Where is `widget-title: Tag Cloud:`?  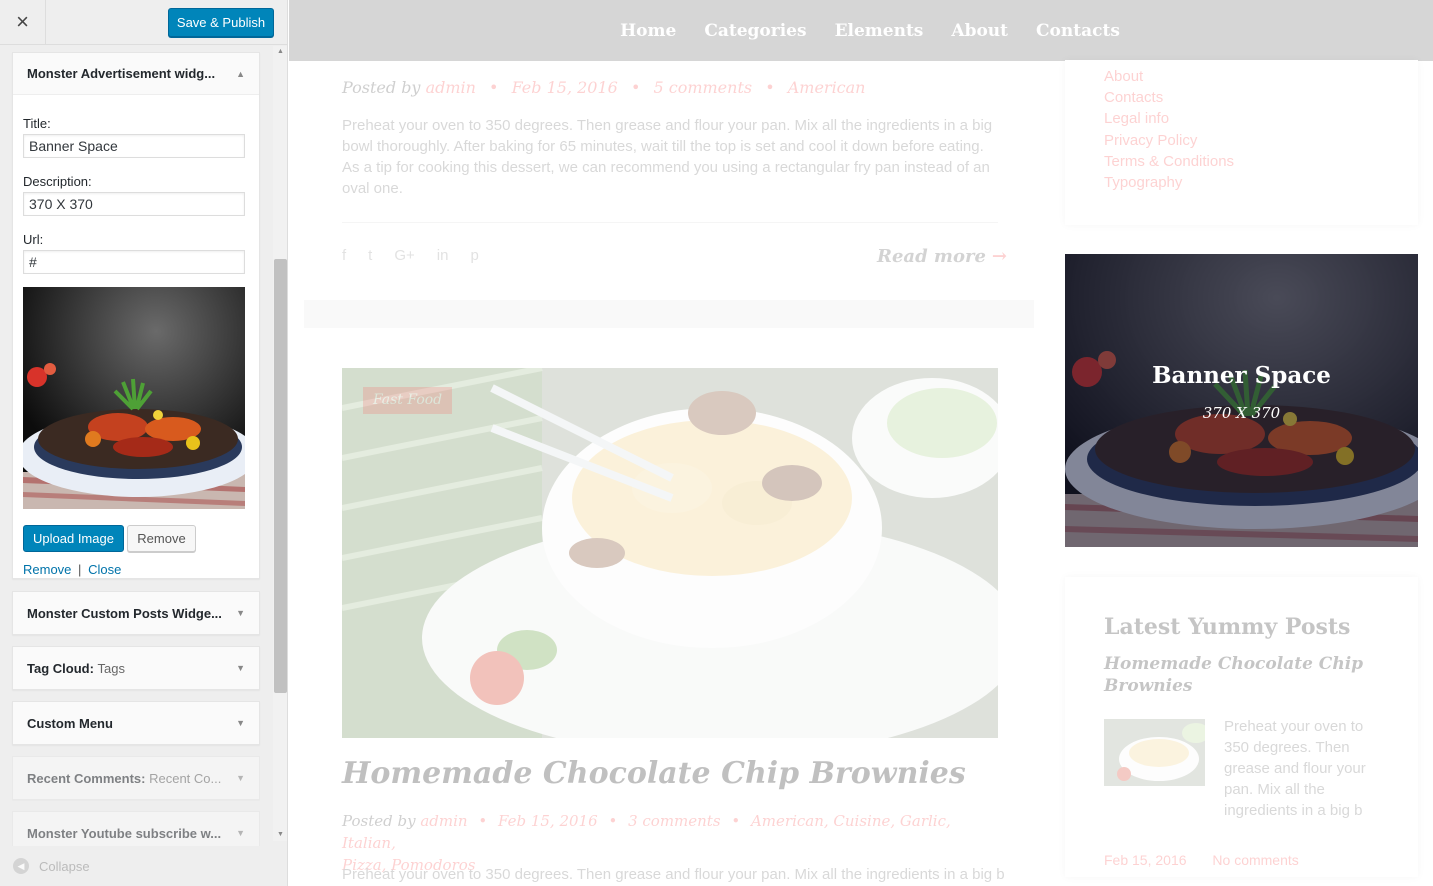
widget-title: Tag Cloud: is located at coordinates (60, 668).